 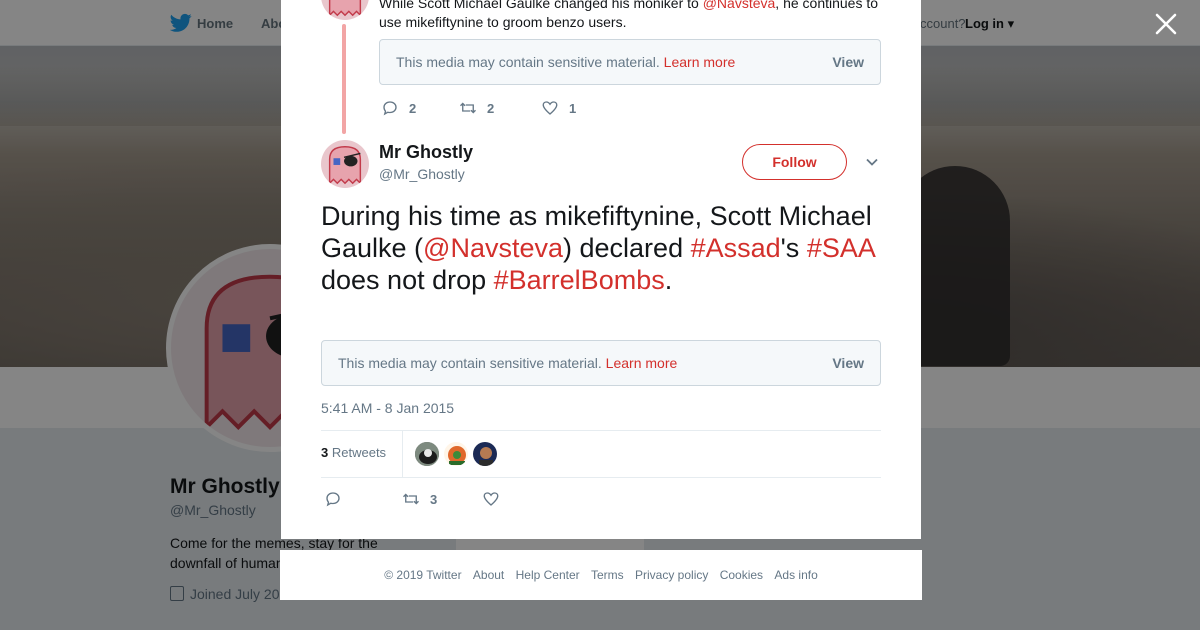 I want to click on hashtag-link: #Assad, so click(x=736, y=248).